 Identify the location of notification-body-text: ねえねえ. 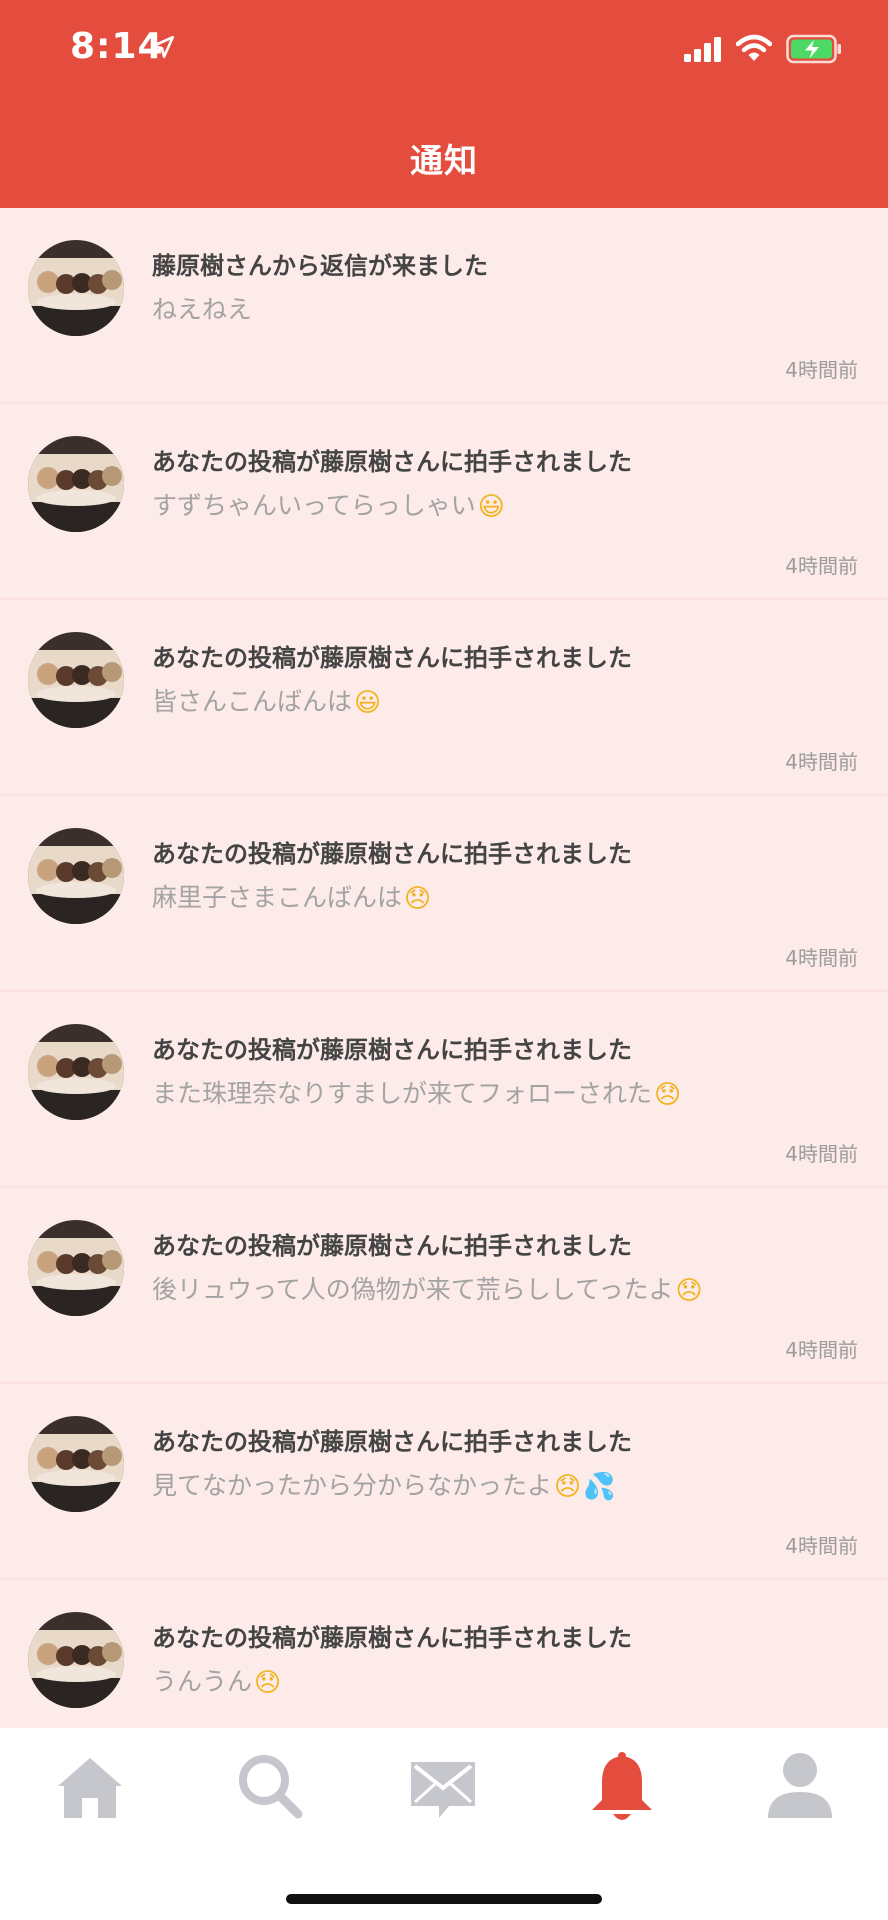
(202, 309).